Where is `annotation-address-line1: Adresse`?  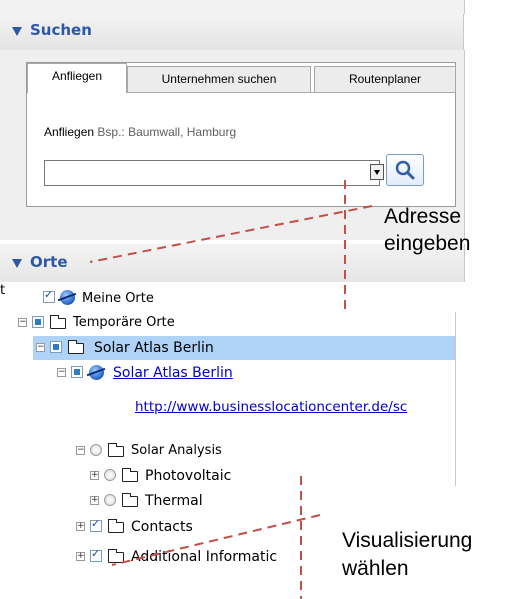 annotation-address-line1: Adresse is located at coordinates (423, 216).